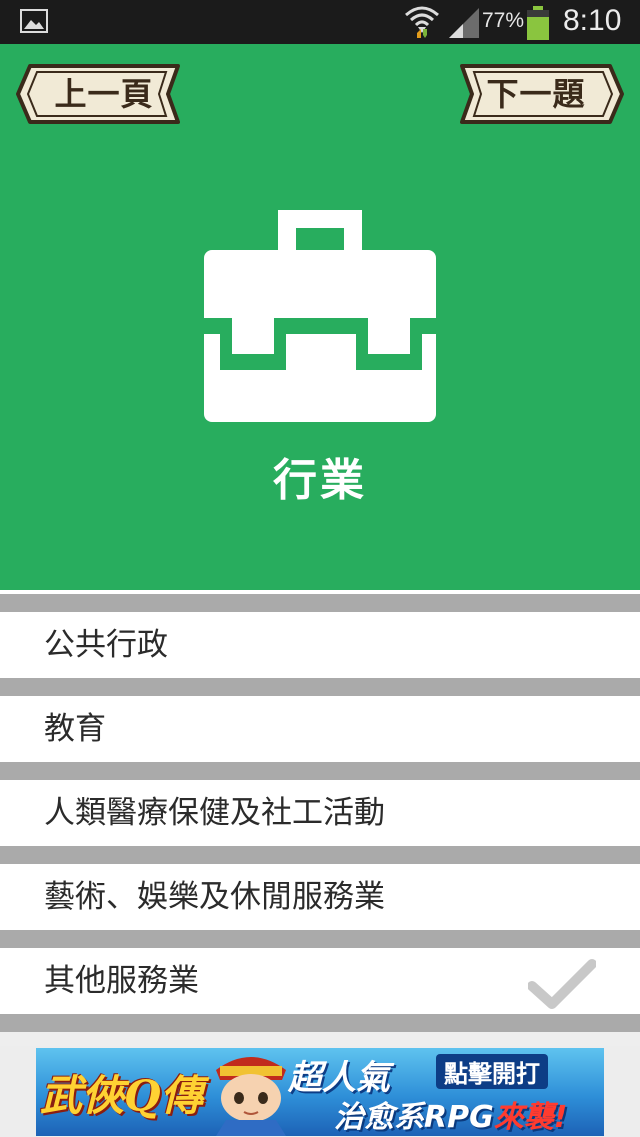 The width and height of the screenshot is (640, 1137). What do you see at coordinates (214, 813) in the screenshot?
I see `option-label: 人類醫療保健及社工活動` at bounding box center [214, 813].